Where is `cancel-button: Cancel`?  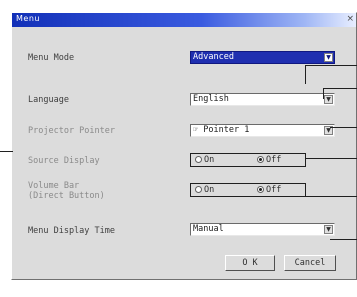
cancel-button: Cancel is located at coordinates (310, 263).